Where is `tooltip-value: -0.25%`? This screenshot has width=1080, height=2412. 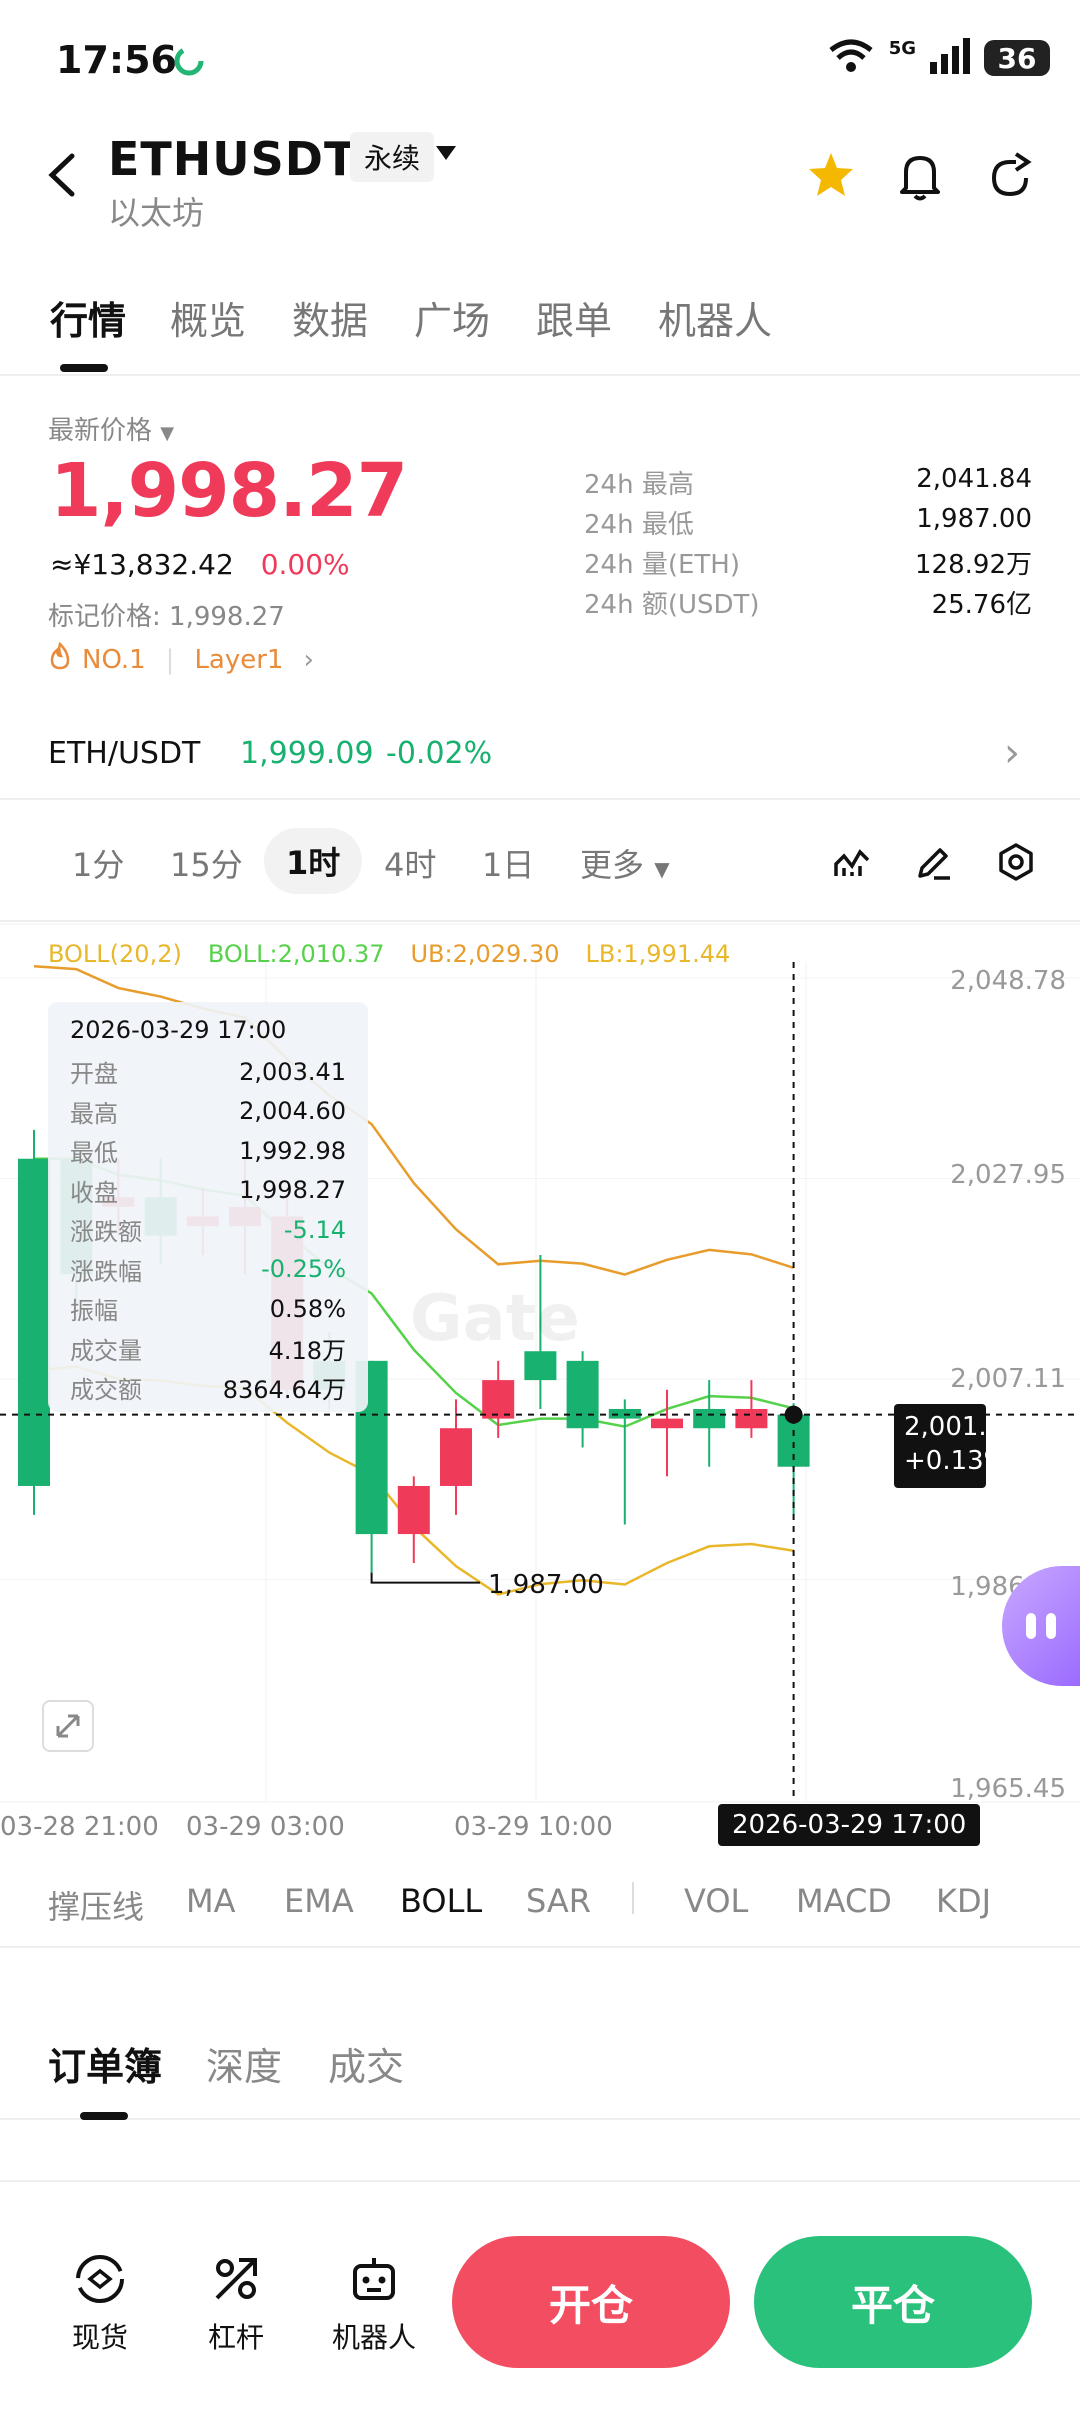
tooltip-value: -0.25% is located at coordinates (303, 1269).